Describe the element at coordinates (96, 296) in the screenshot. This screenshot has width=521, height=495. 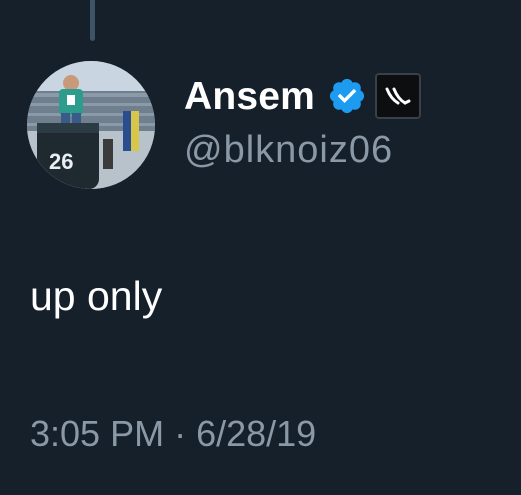
I see `tweet-text: up only` at that location.